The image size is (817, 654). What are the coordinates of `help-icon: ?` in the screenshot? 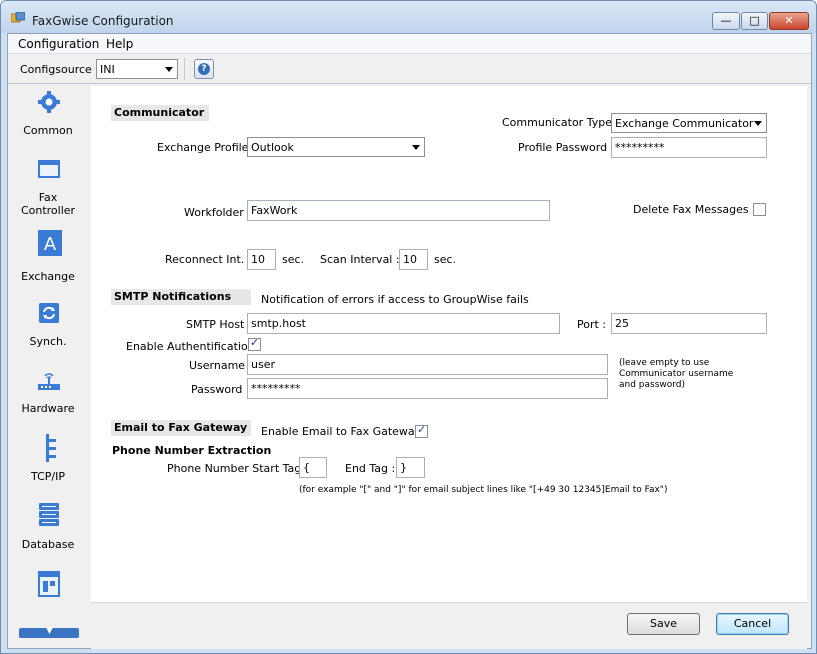 It's located at (204, 69).